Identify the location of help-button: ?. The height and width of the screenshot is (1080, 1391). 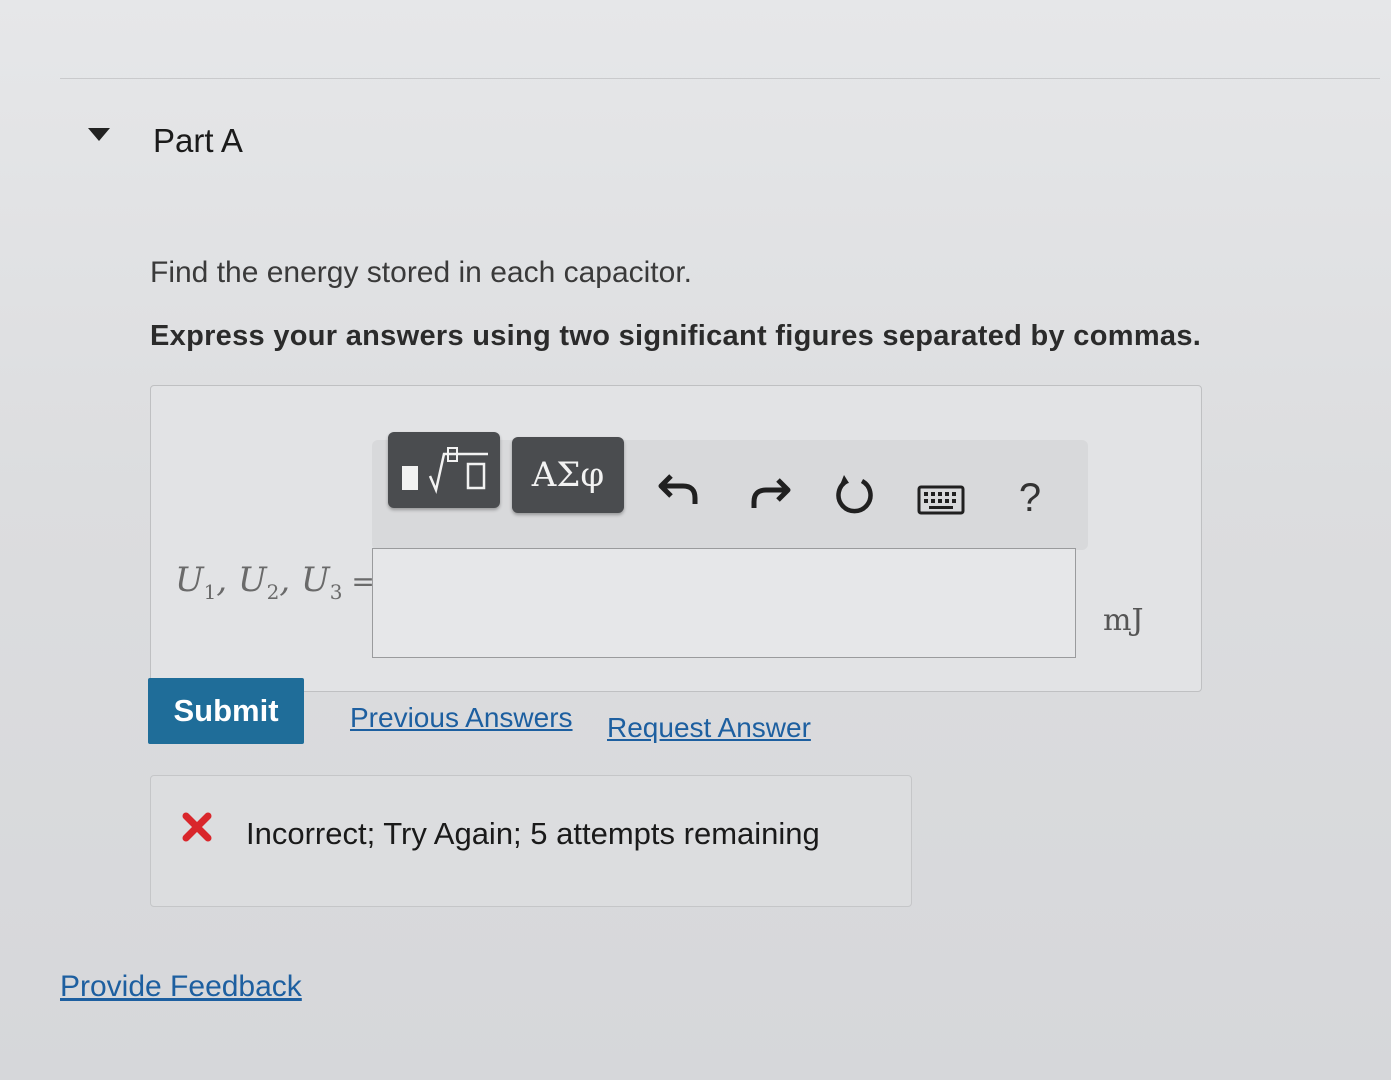
(1030, 498).